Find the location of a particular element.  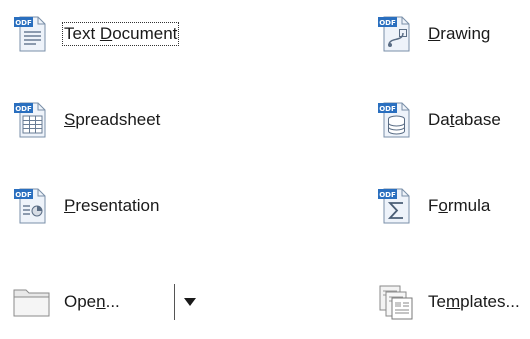

templates-icon is located at coordinates (396, 302).